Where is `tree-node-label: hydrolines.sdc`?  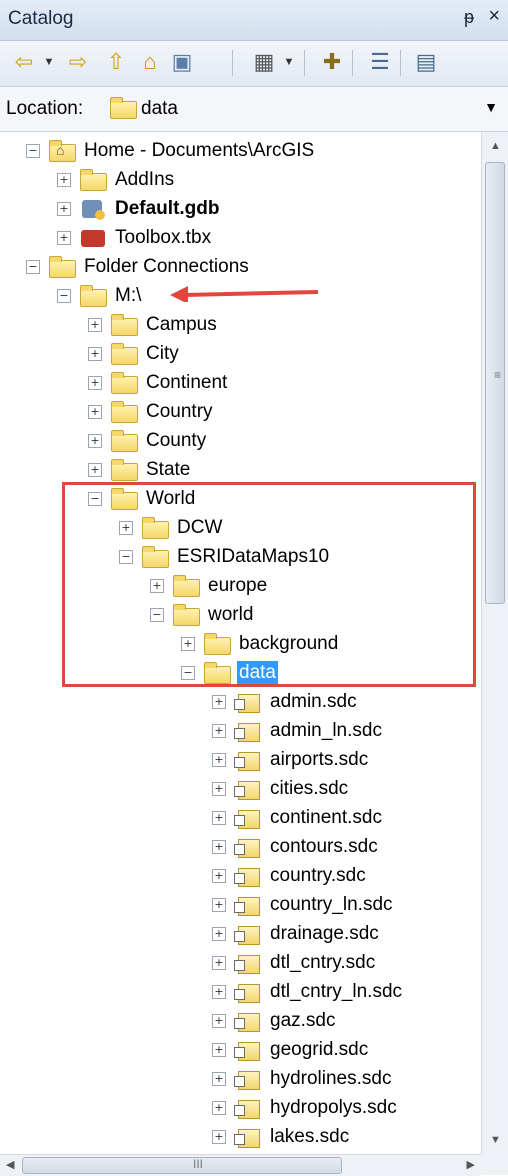 tree-node-label: hydrolines.sdc is located at coordinates (330, 1079).